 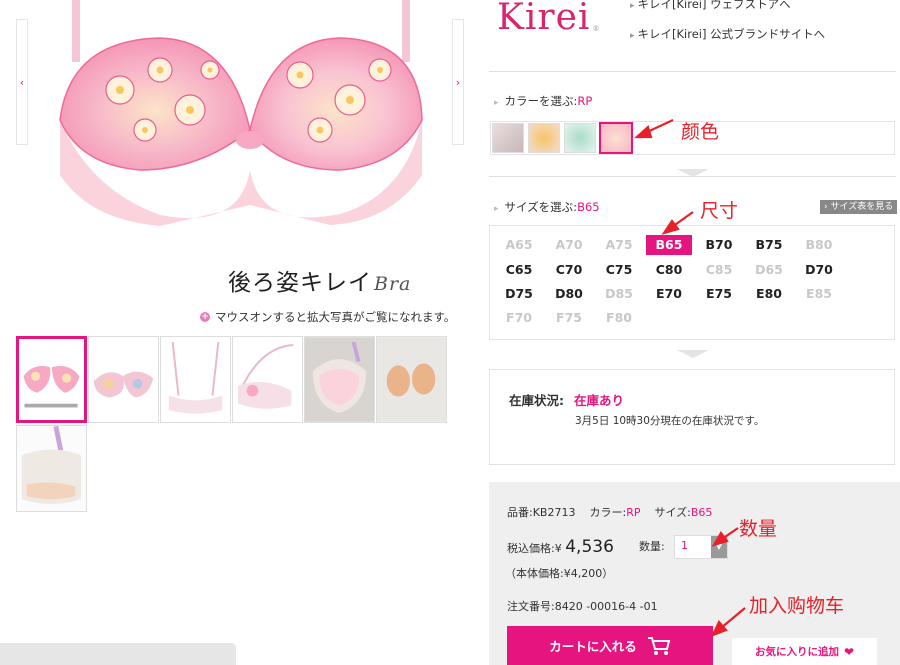 What do you see at coordinates (519, 294) in the screenshot?
I see `size-option-d75: D75` at bounding box center [519, 294].